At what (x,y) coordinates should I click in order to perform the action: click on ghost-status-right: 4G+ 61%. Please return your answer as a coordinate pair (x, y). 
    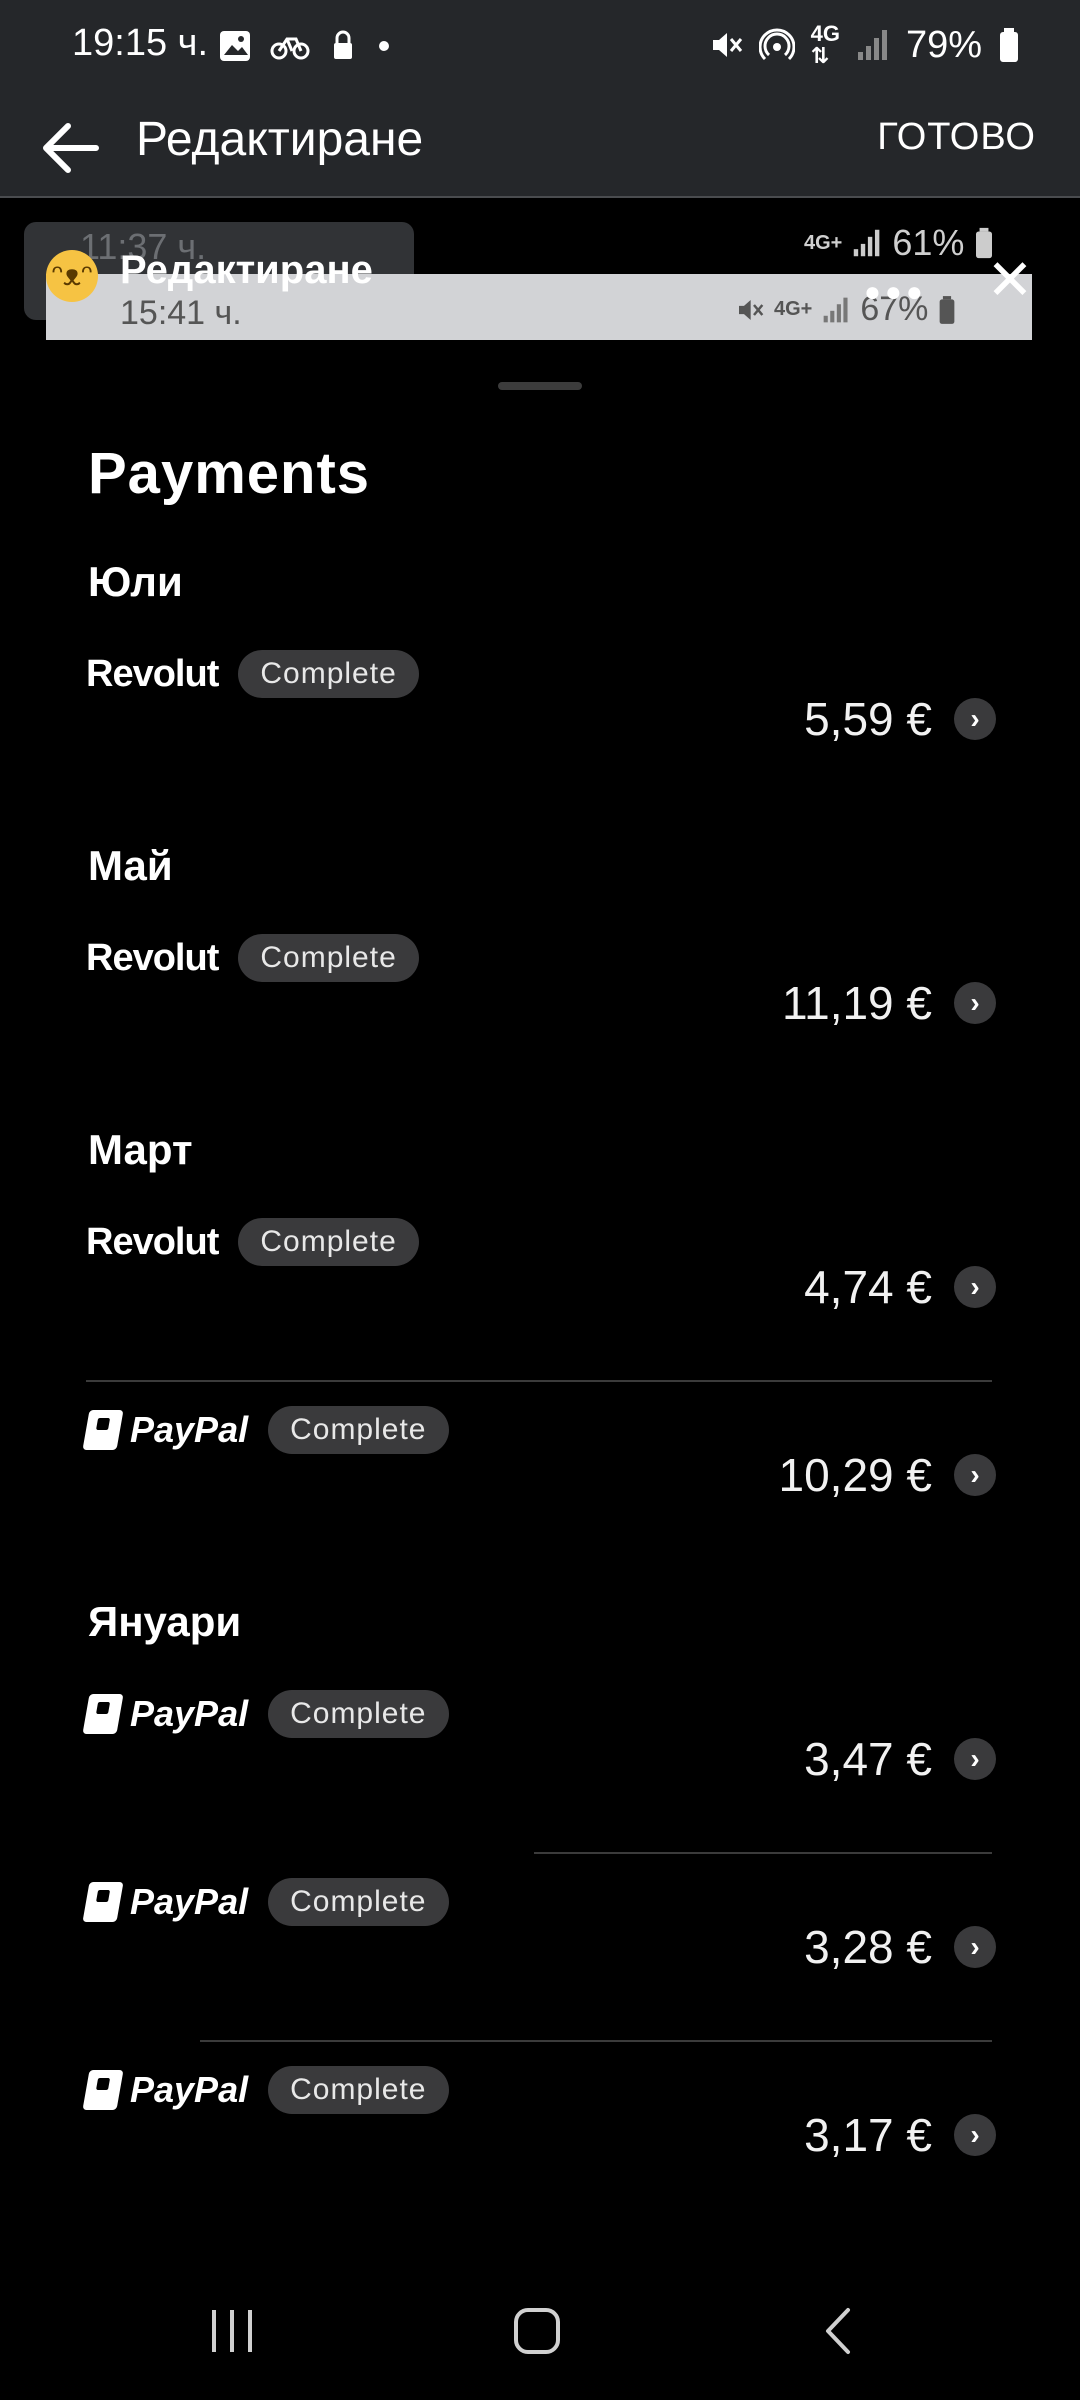
    Looking at the image, I should click on (899, 243).